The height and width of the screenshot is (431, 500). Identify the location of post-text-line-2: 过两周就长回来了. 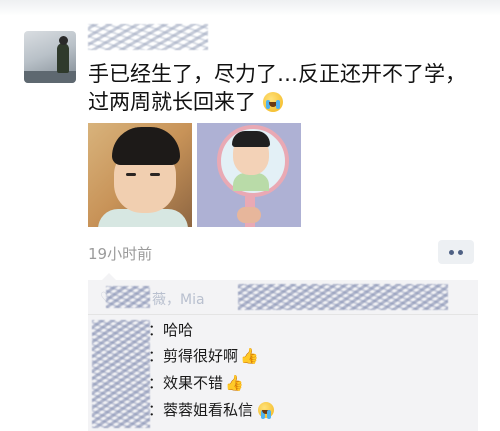
(285, 102).